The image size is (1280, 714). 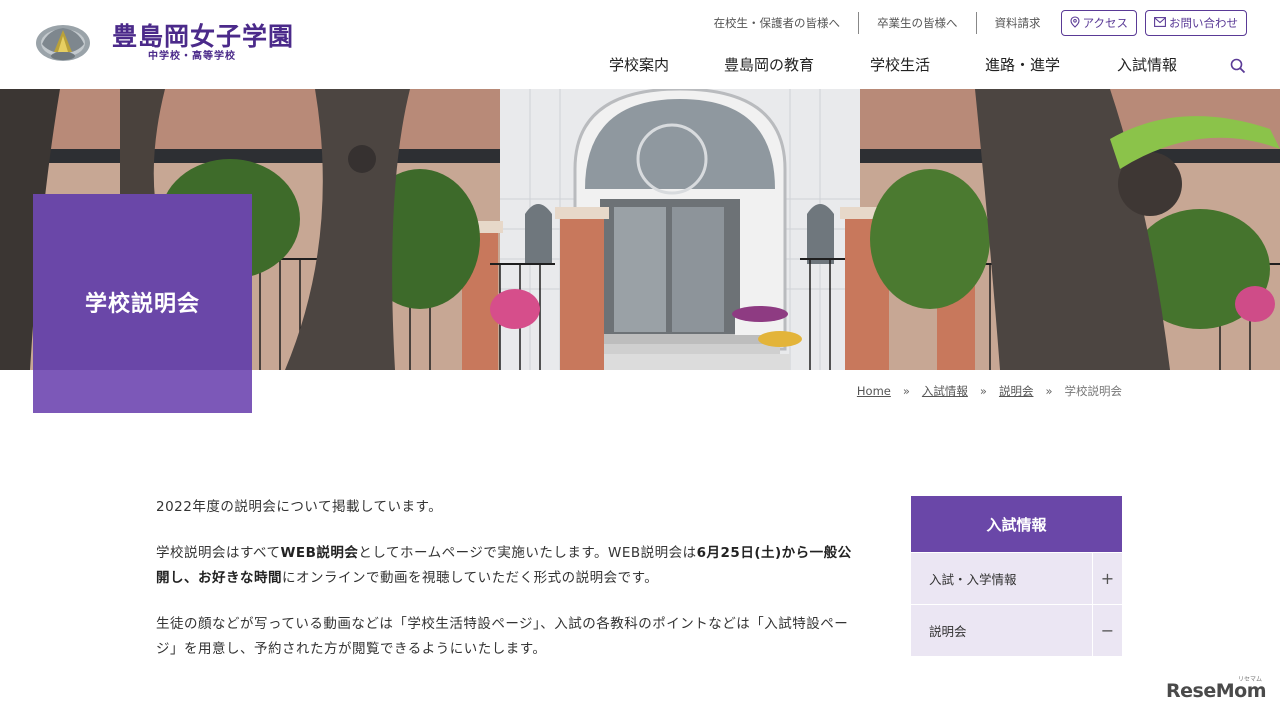 I want to click on nav-item-school-guide: 学校案内, so click(x=639, y=64).